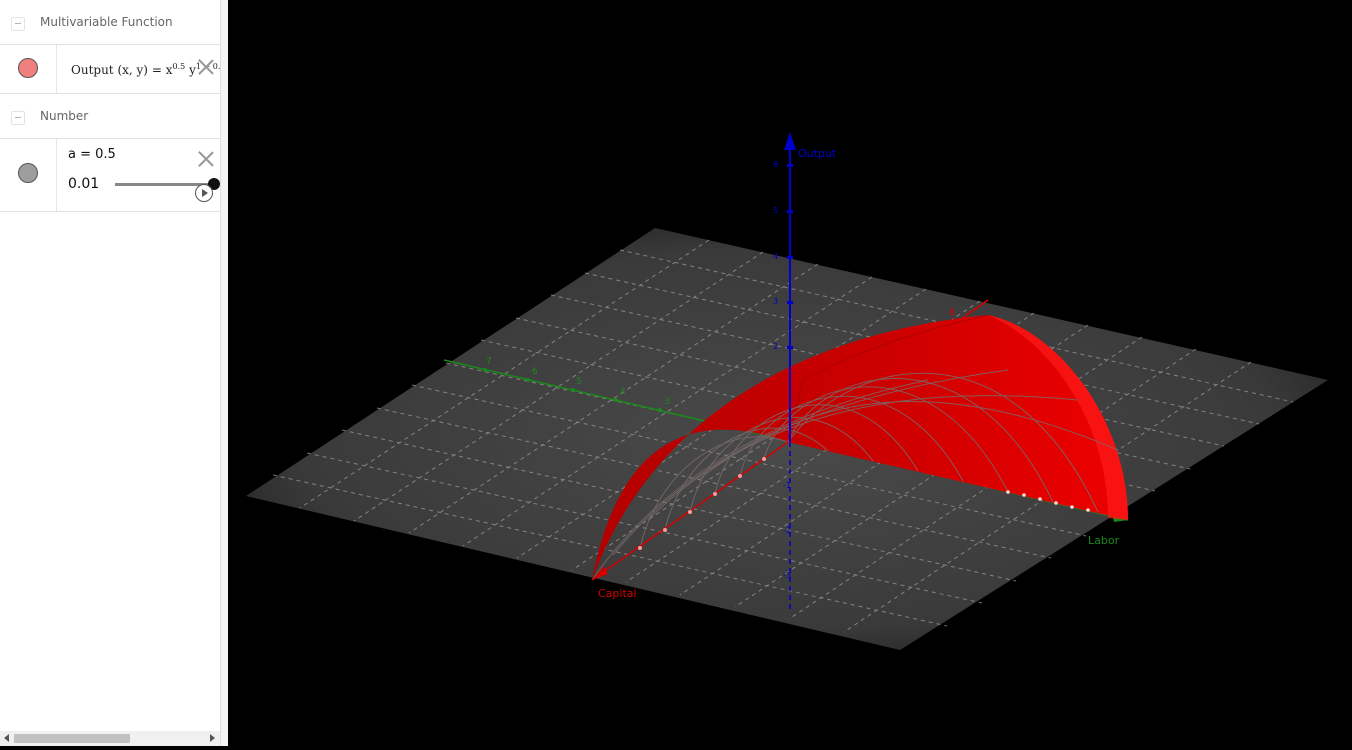 This screenshot has height=750, width=1352. What do you see at coordinates (169, 70) in the screenshot?
I see `base-x: x` at bounding box center [169, 70].